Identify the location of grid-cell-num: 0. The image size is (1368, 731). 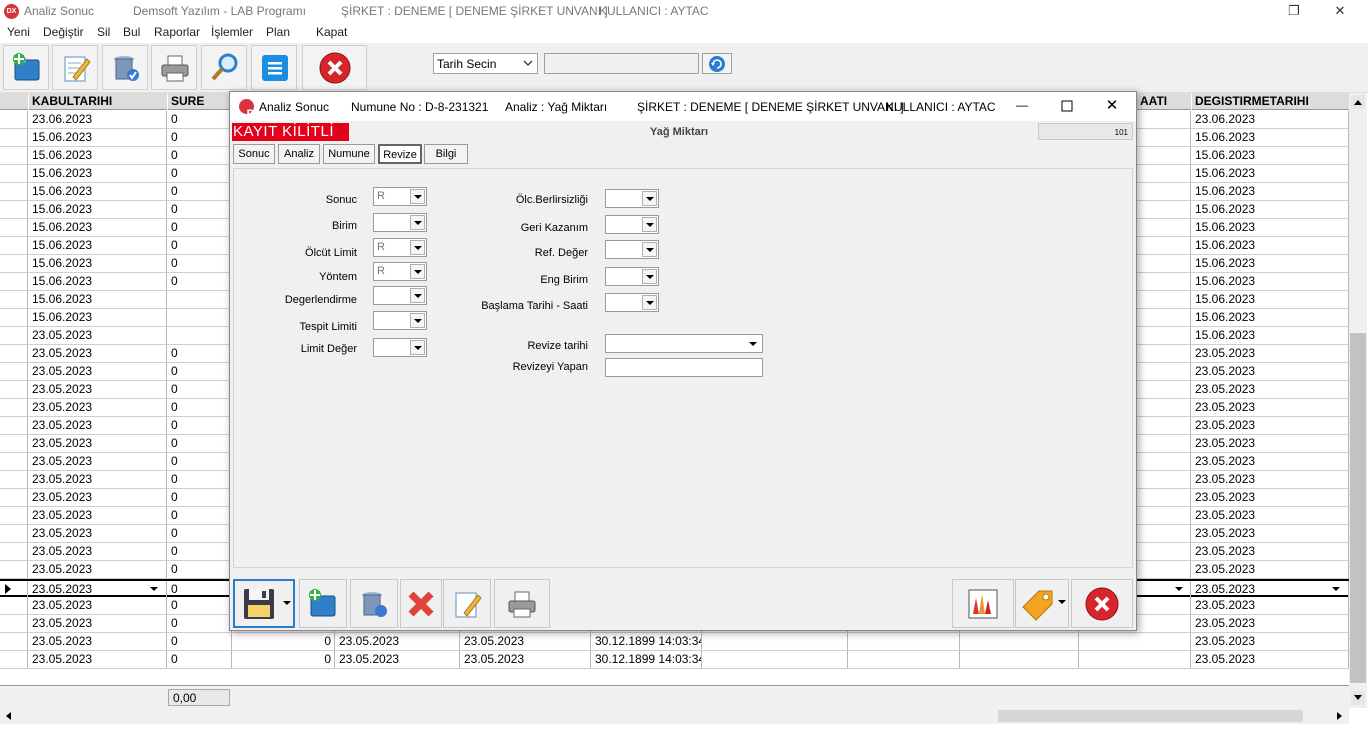
(284, 659).